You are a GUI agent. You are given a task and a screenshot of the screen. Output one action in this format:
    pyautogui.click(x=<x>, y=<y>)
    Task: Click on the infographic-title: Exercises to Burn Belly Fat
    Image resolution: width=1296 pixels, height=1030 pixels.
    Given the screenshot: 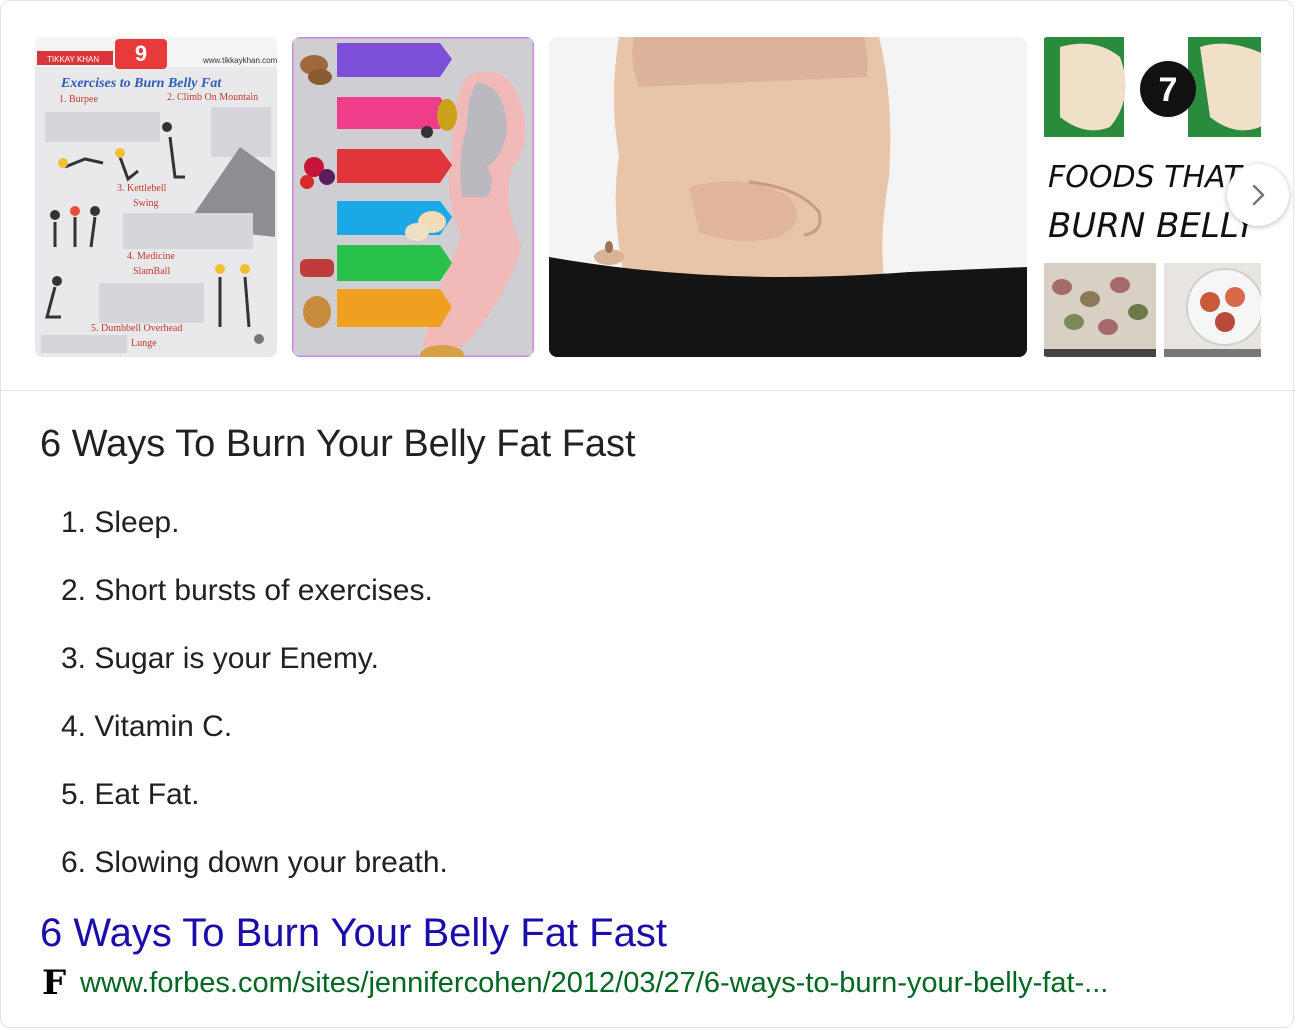 What is the action you would take?
    pyautogui.click(x=141, y=83)
    